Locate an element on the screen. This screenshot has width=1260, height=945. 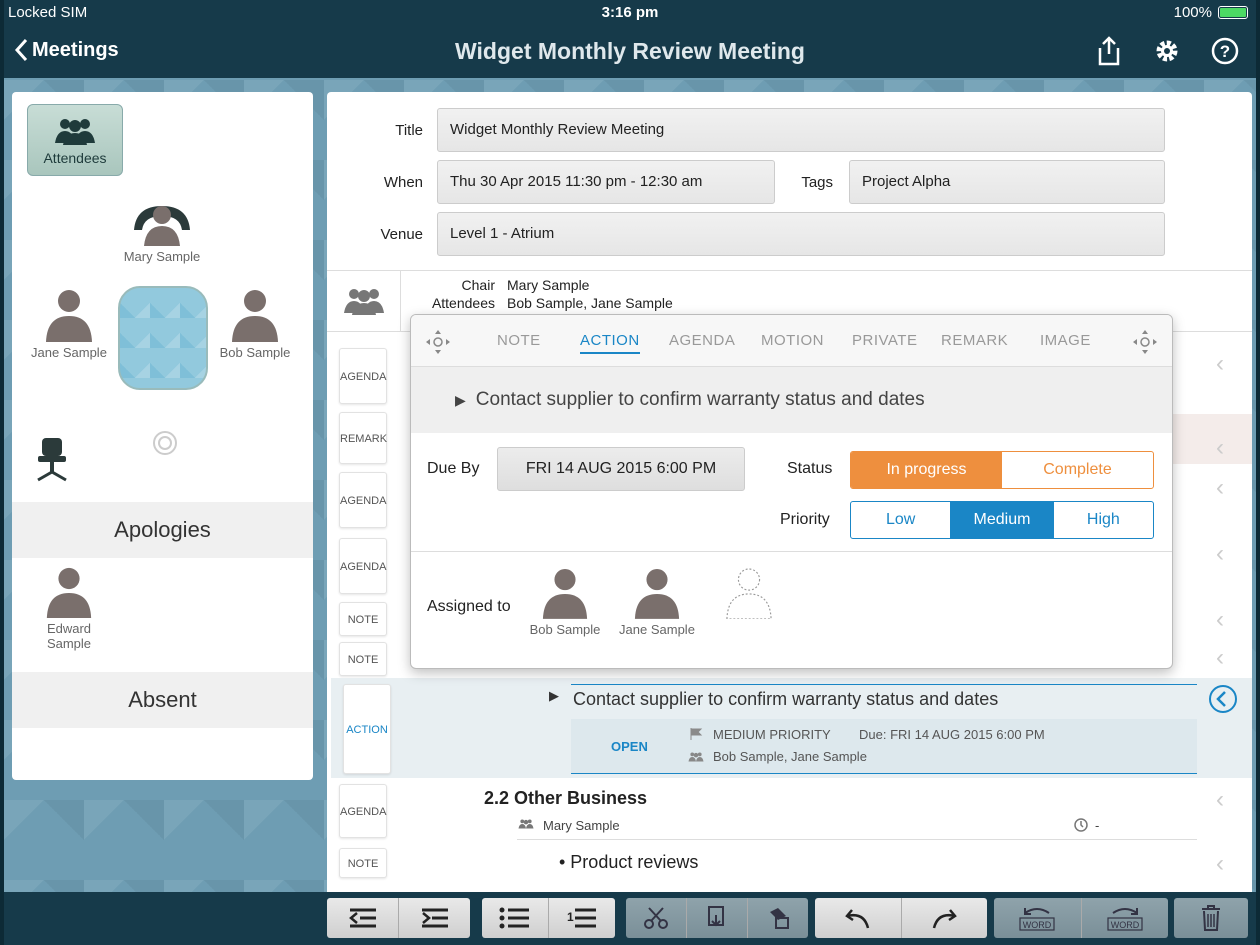
empty-seat-marker is located at coordinates (165, 445).